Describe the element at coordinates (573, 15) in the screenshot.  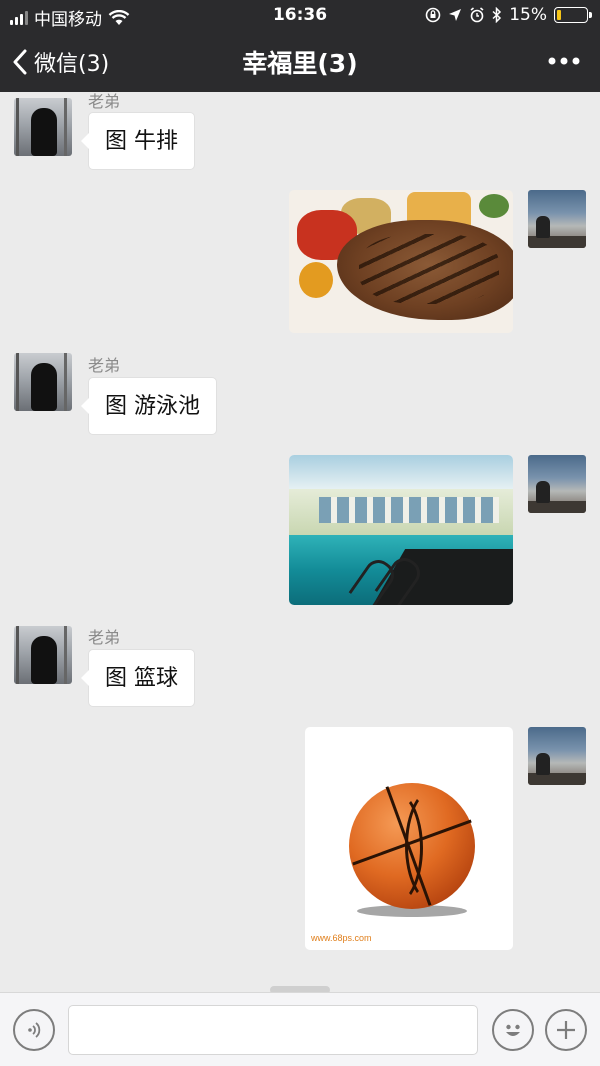
I see `battery-icon` at that location.